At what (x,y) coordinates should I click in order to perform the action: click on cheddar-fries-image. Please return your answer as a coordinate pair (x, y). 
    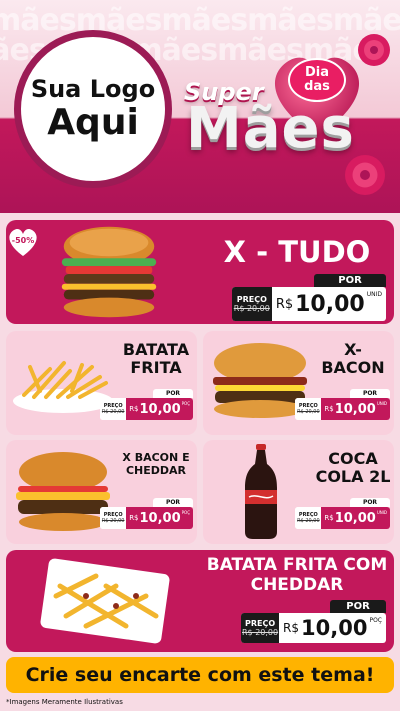
    Looking at the image, I should click on (105, 601).